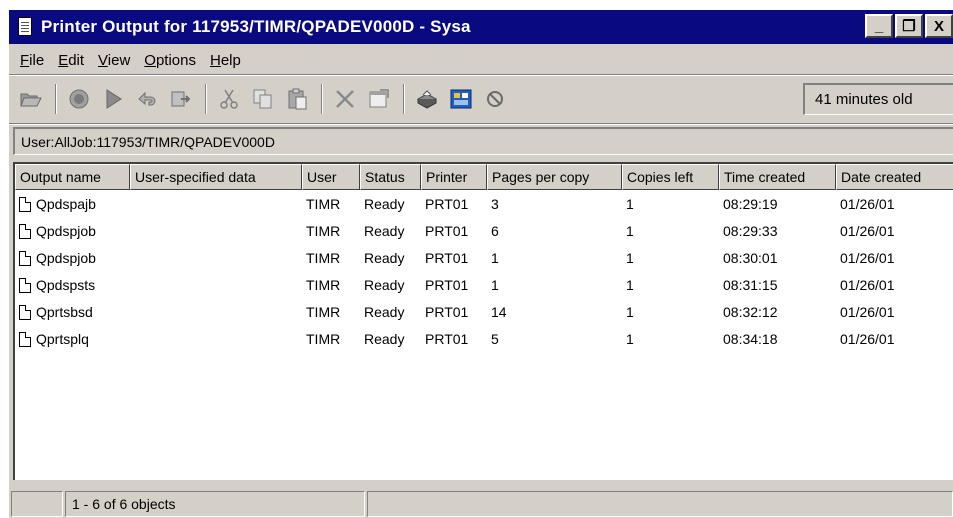 The width and height of the screenshot is (953, 518). Describe the element at coordinates (71, 60) in the screenshot. I see `menu-edit: Edit` at that location.